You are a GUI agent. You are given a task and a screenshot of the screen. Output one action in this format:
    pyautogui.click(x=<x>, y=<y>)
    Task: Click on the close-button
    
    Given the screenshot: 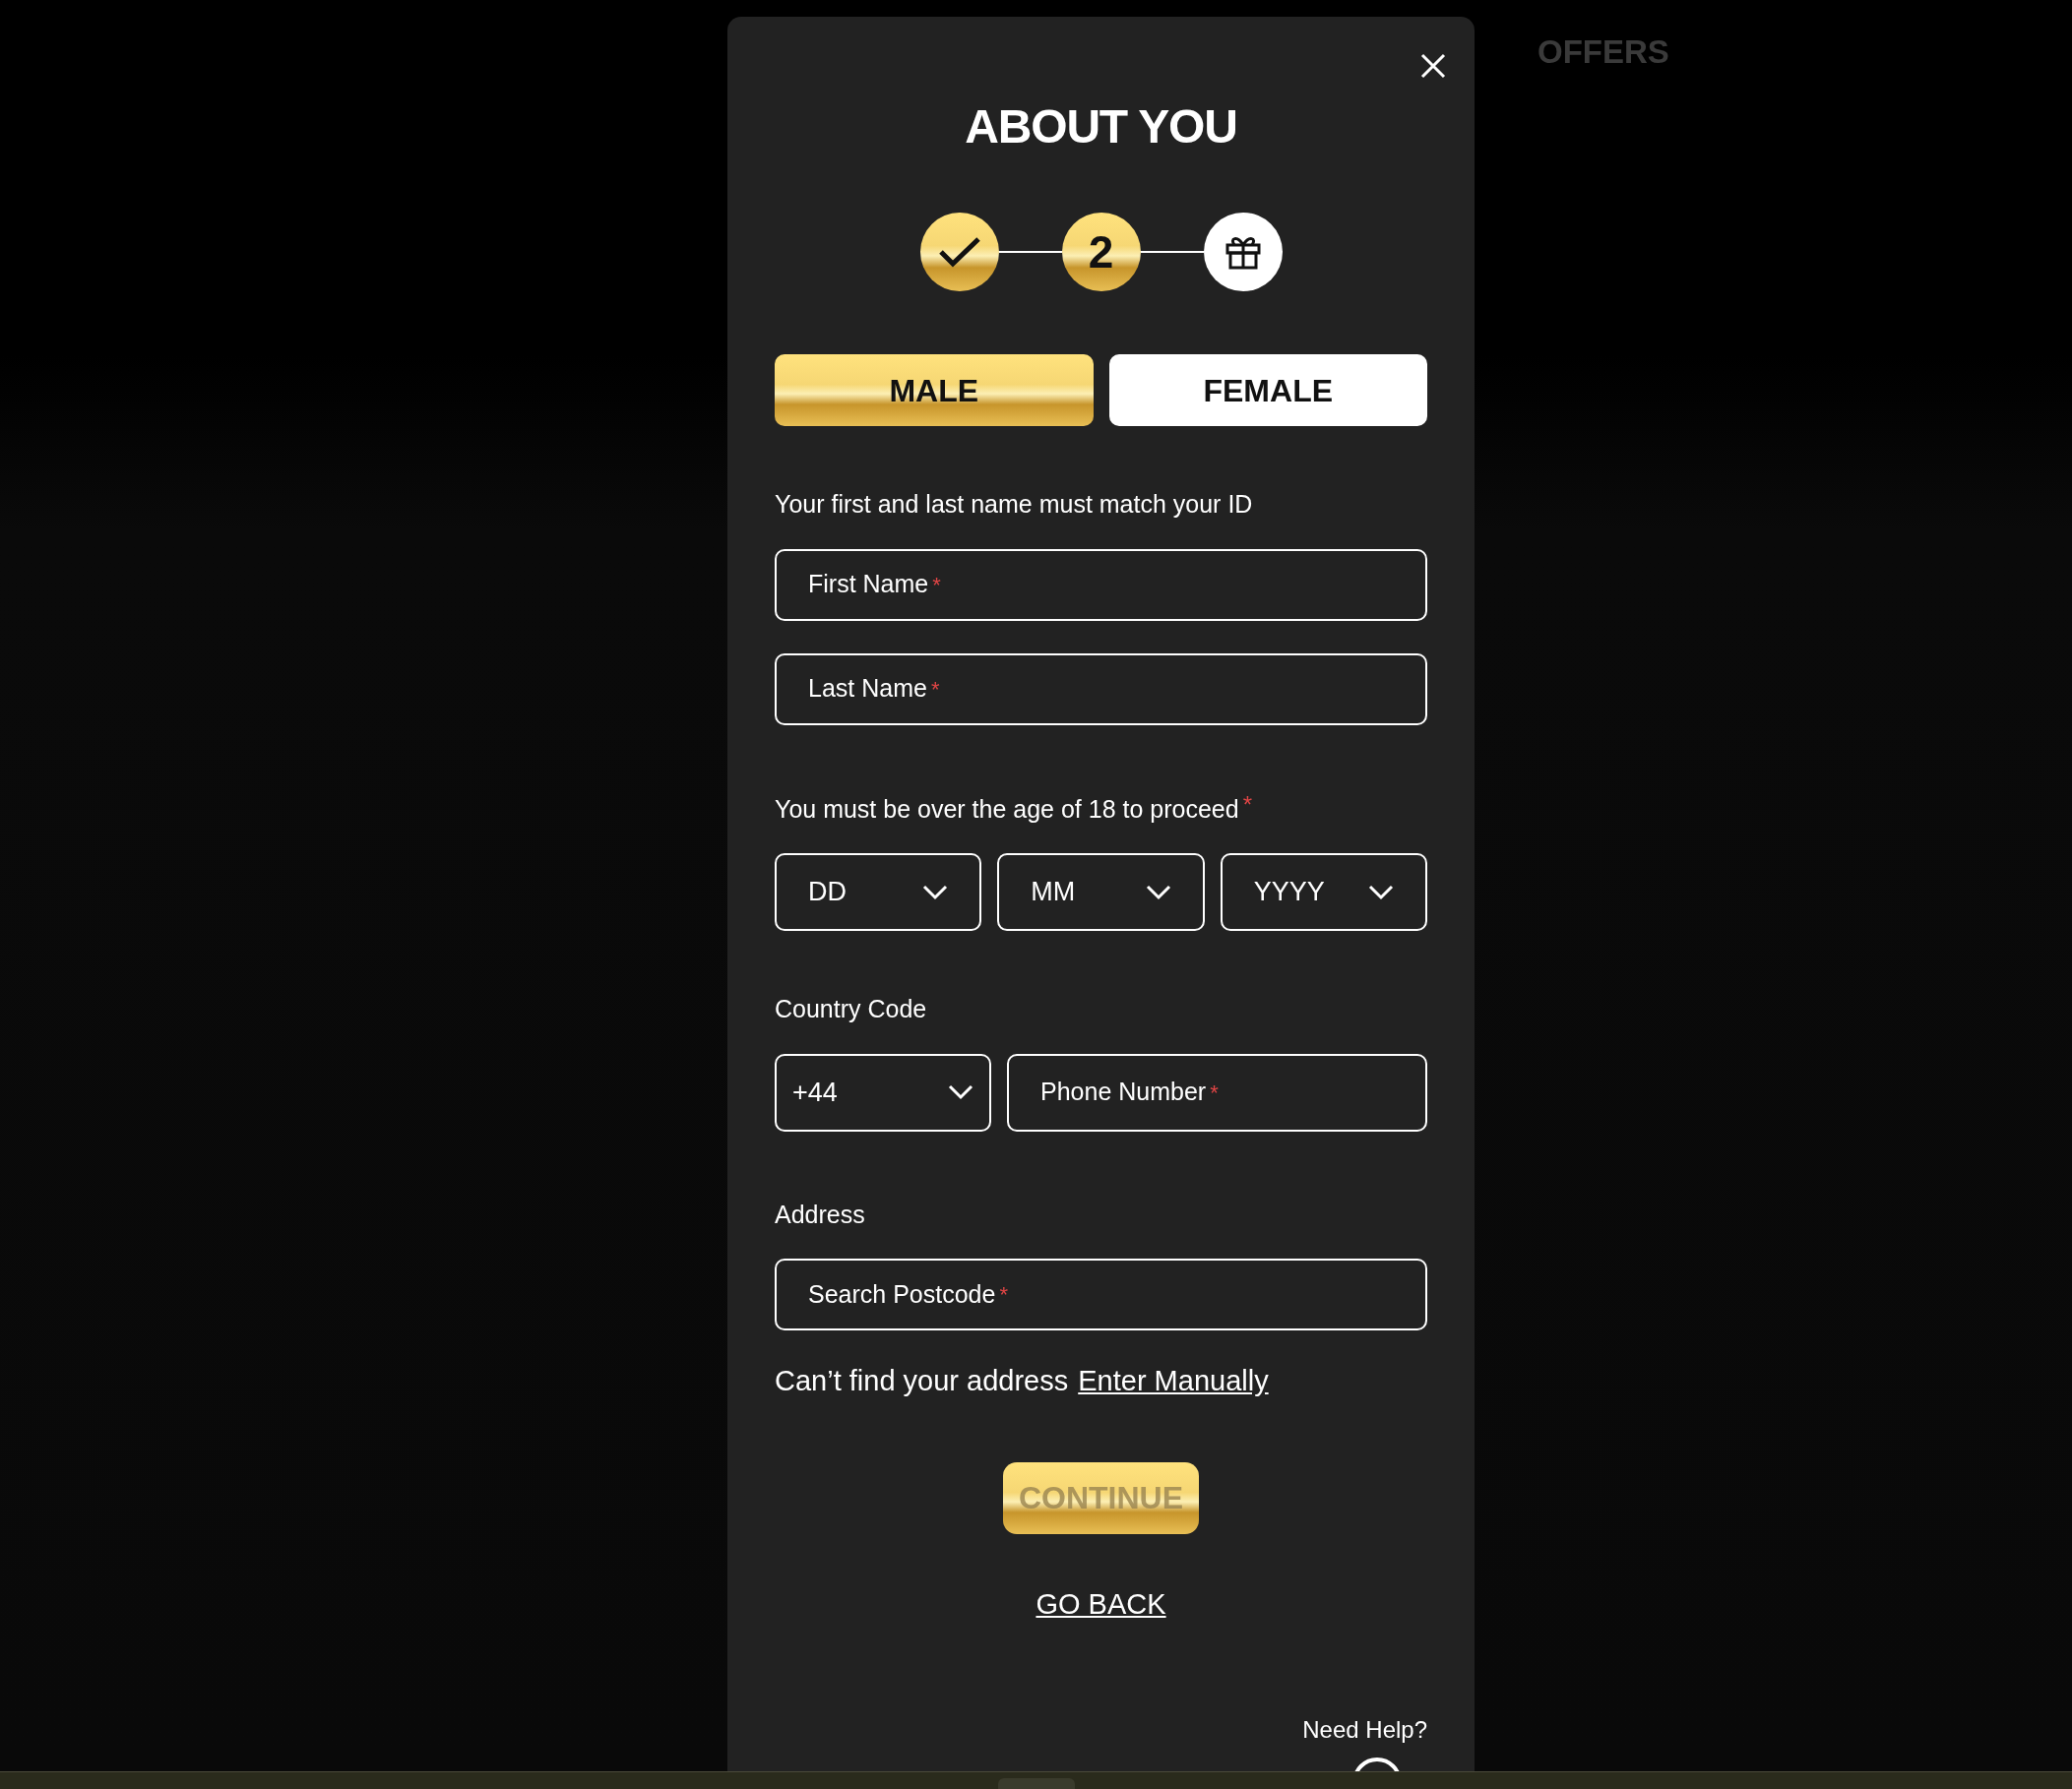 What is the action you would take?
    pyautogui.click(x=1433, y=66)
    